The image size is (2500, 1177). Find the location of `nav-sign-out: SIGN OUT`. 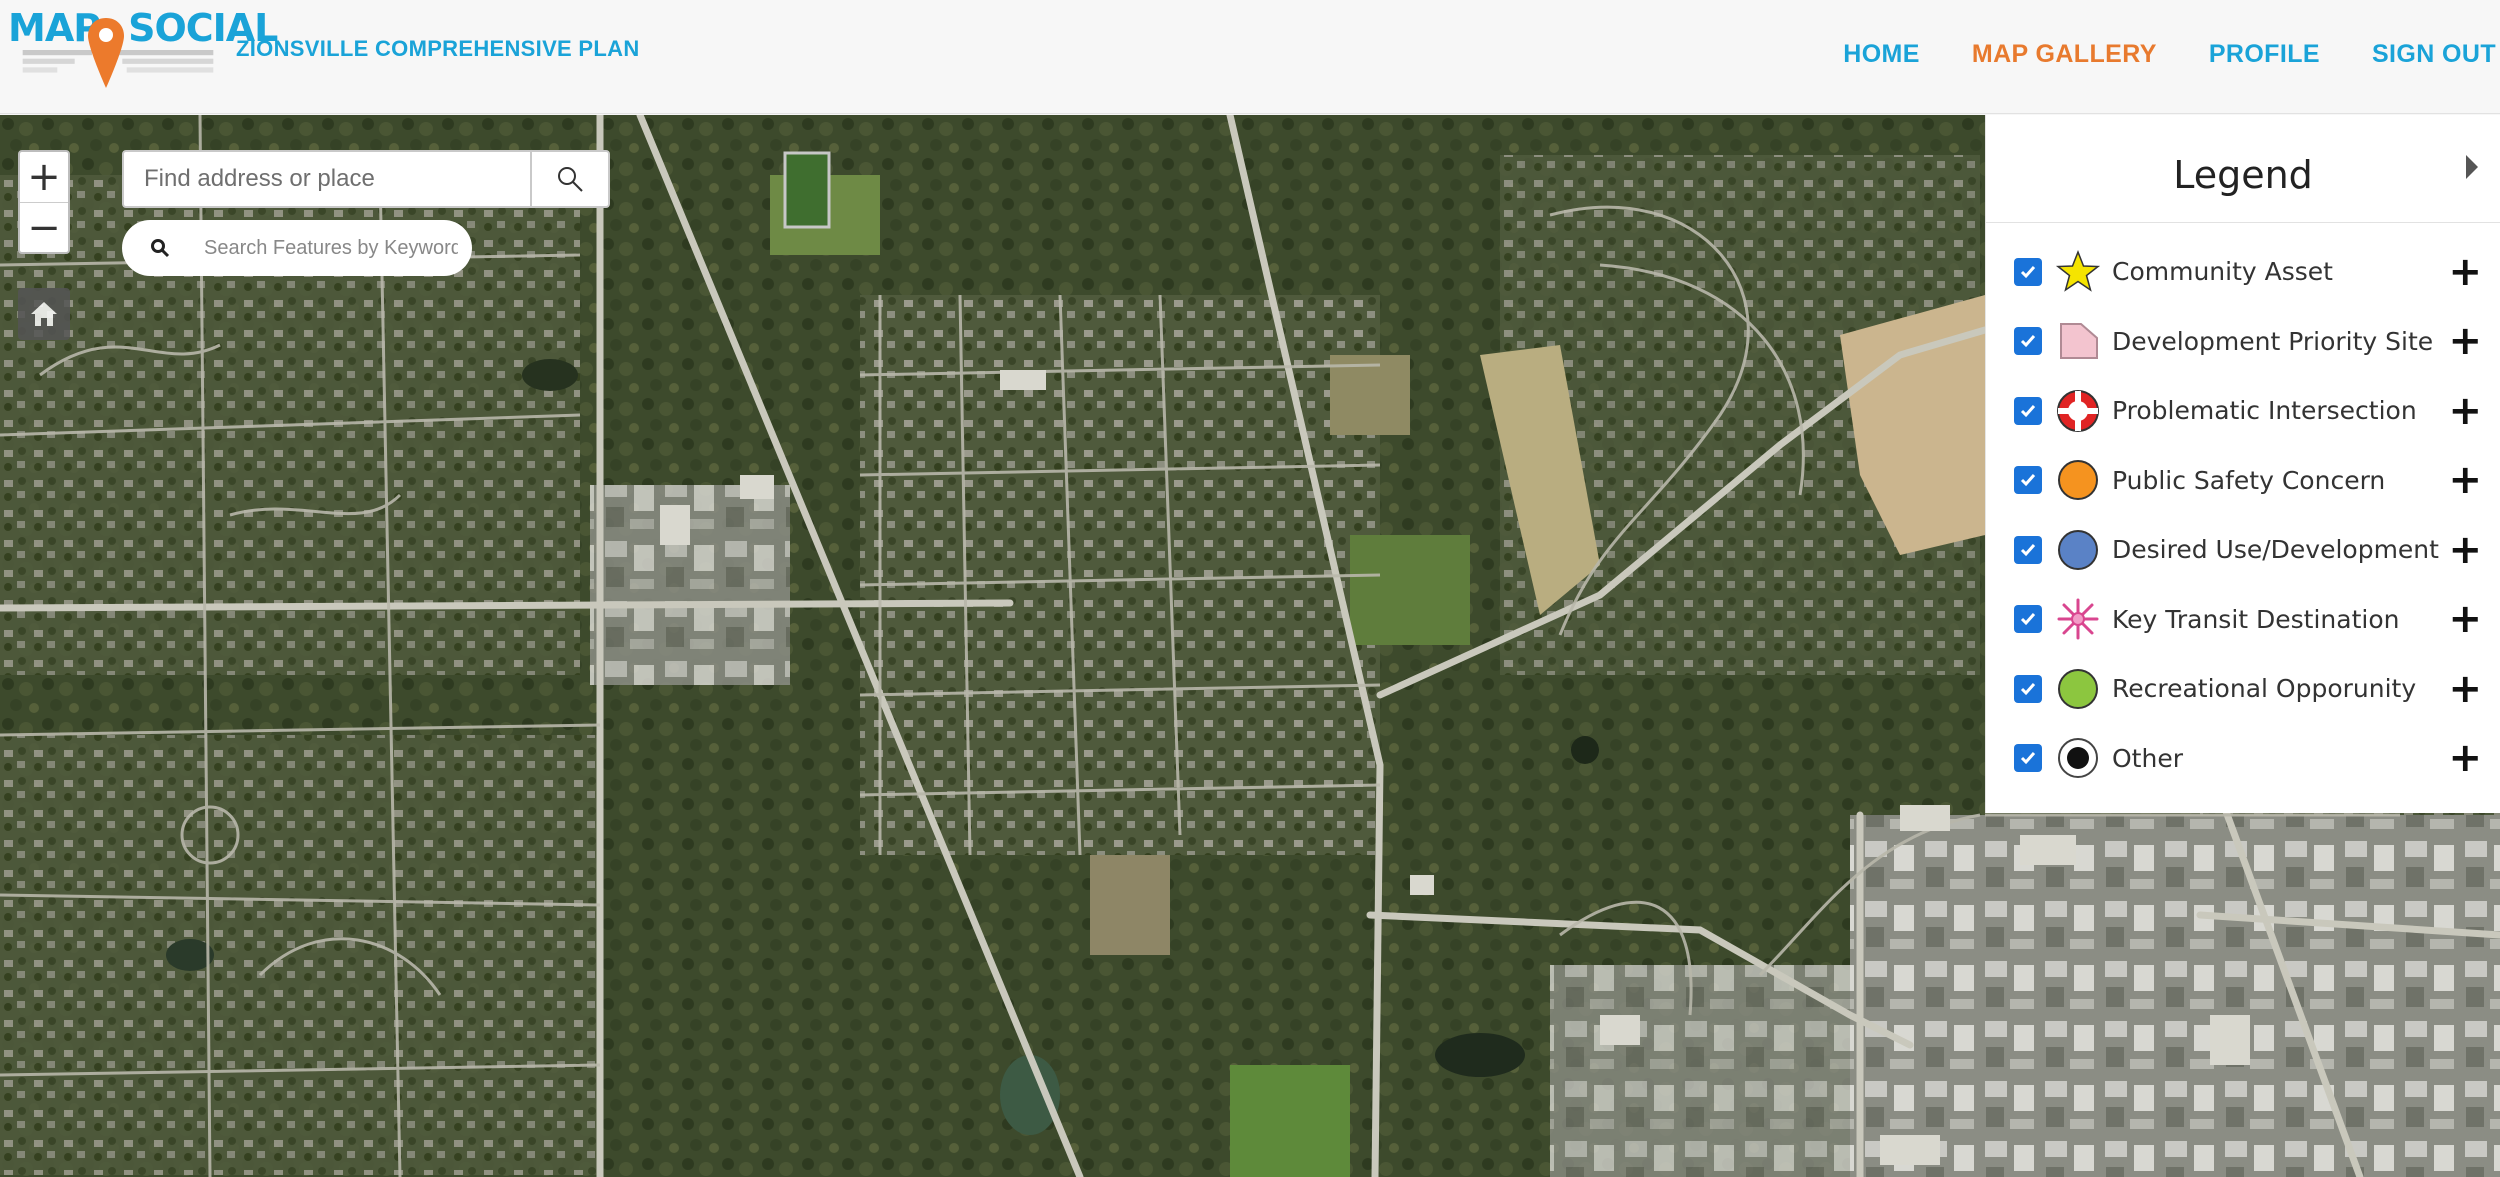

nav-sign-out: SIGN OUT is located at coordinates (2434, 54).